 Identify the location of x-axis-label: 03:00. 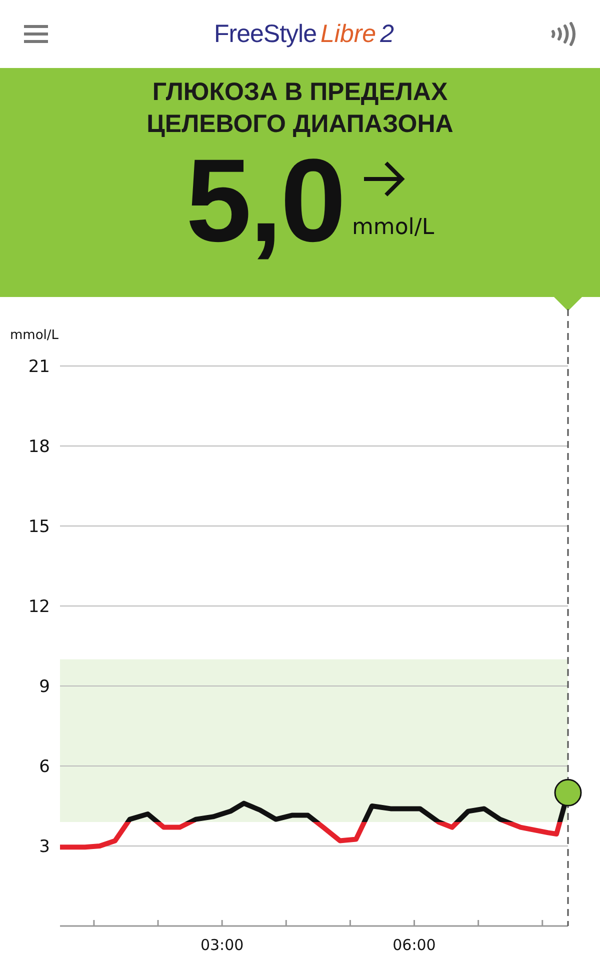
(222, 945).